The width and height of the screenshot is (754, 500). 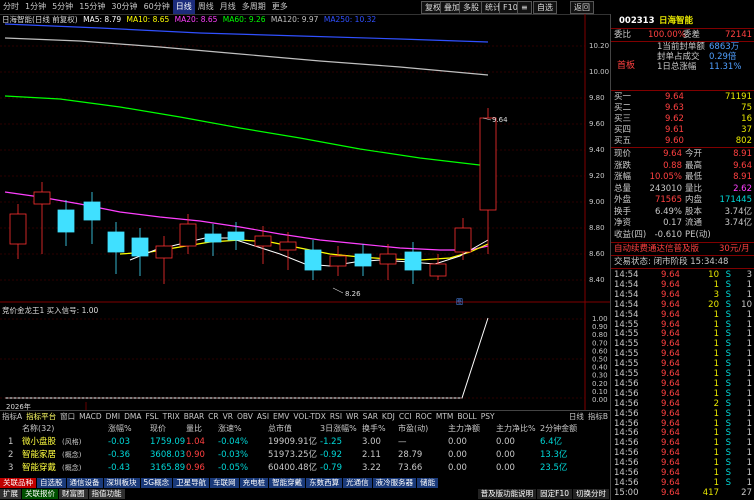 What do you see at coordinates (121, 483) in the screenshot?
I see `bottom-tab: 深圳板块` at bounding box center [121, 483].